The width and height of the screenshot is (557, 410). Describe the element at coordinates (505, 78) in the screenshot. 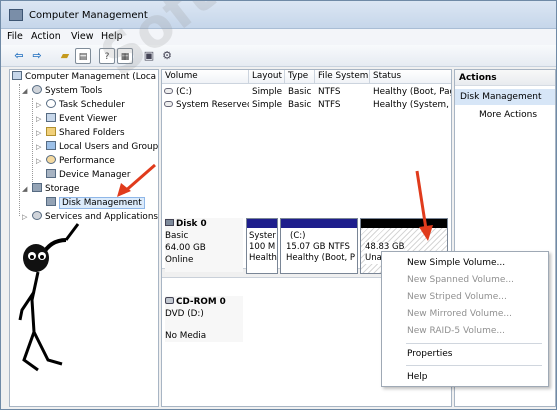

I see `actions-header: Actions` at that location.